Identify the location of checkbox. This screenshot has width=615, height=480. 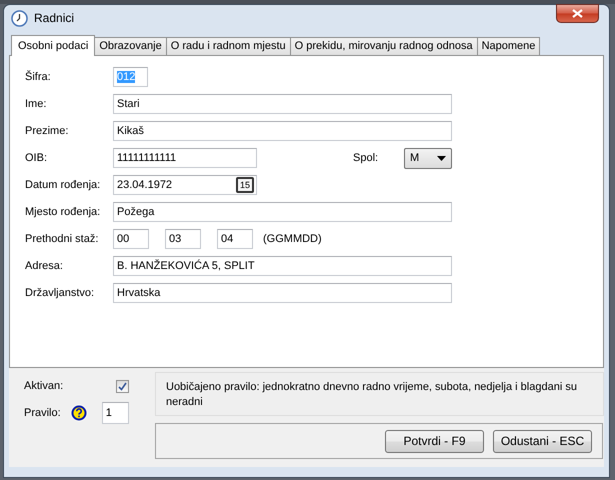
(123, 386).